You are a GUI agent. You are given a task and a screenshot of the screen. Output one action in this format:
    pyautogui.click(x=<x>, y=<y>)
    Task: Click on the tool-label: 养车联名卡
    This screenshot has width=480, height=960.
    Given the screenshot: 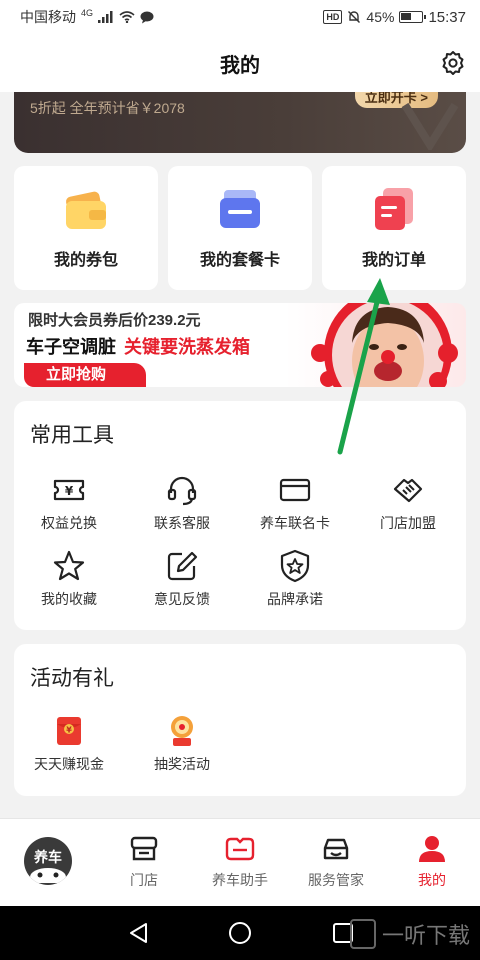 What is the action you would take?
    pyautogui.click(x=295, y=523)
    